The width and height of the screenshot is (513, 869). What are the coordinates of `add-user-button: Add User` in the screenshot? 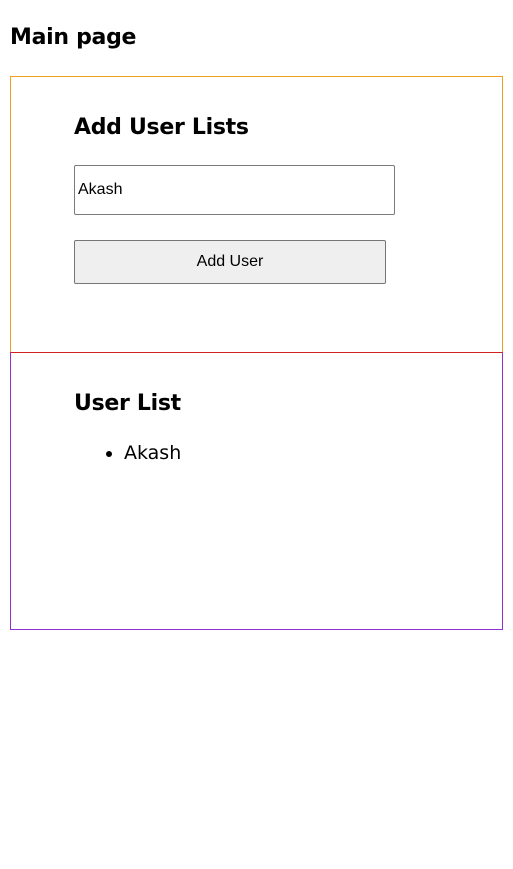 It's located at (230, 262).